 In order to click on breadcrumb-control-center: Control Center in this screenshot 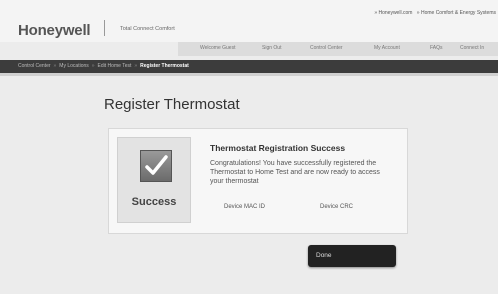, I will do `click(34, 66)`.